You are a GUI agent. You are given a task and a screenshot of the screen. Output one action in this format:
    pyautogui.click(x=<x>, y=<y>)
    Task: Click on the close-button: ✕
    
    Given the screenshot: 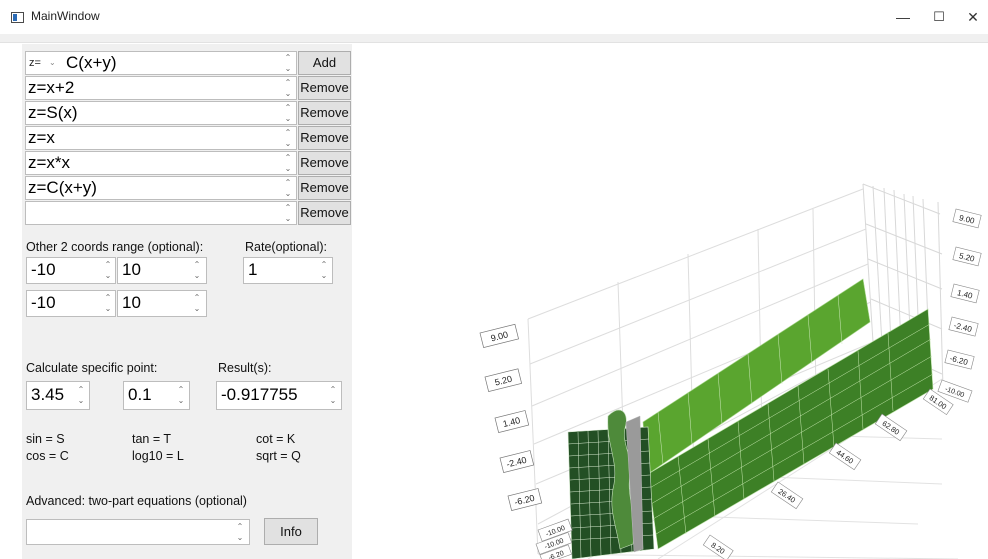 What is the action you would take?
    pyautogui.click(x=969, y=17)
    